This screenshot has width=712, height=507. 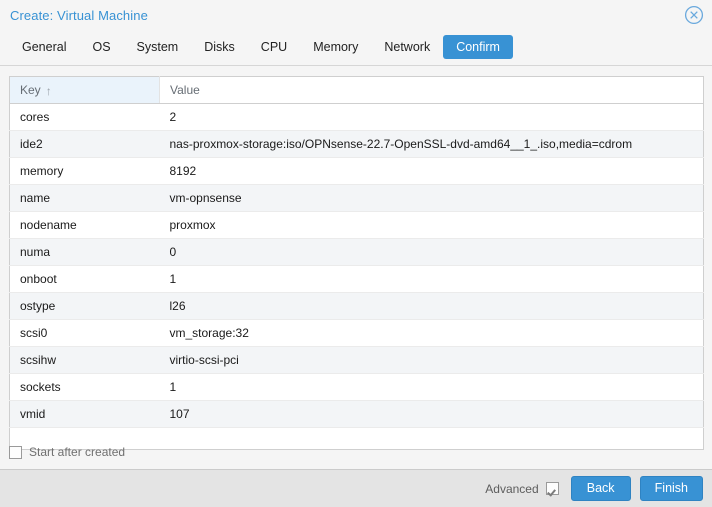 What do you see at coordinates (274, 47) in the screenshot?
I see `tab-cpu: CPU` at bounding box center [274, 47].